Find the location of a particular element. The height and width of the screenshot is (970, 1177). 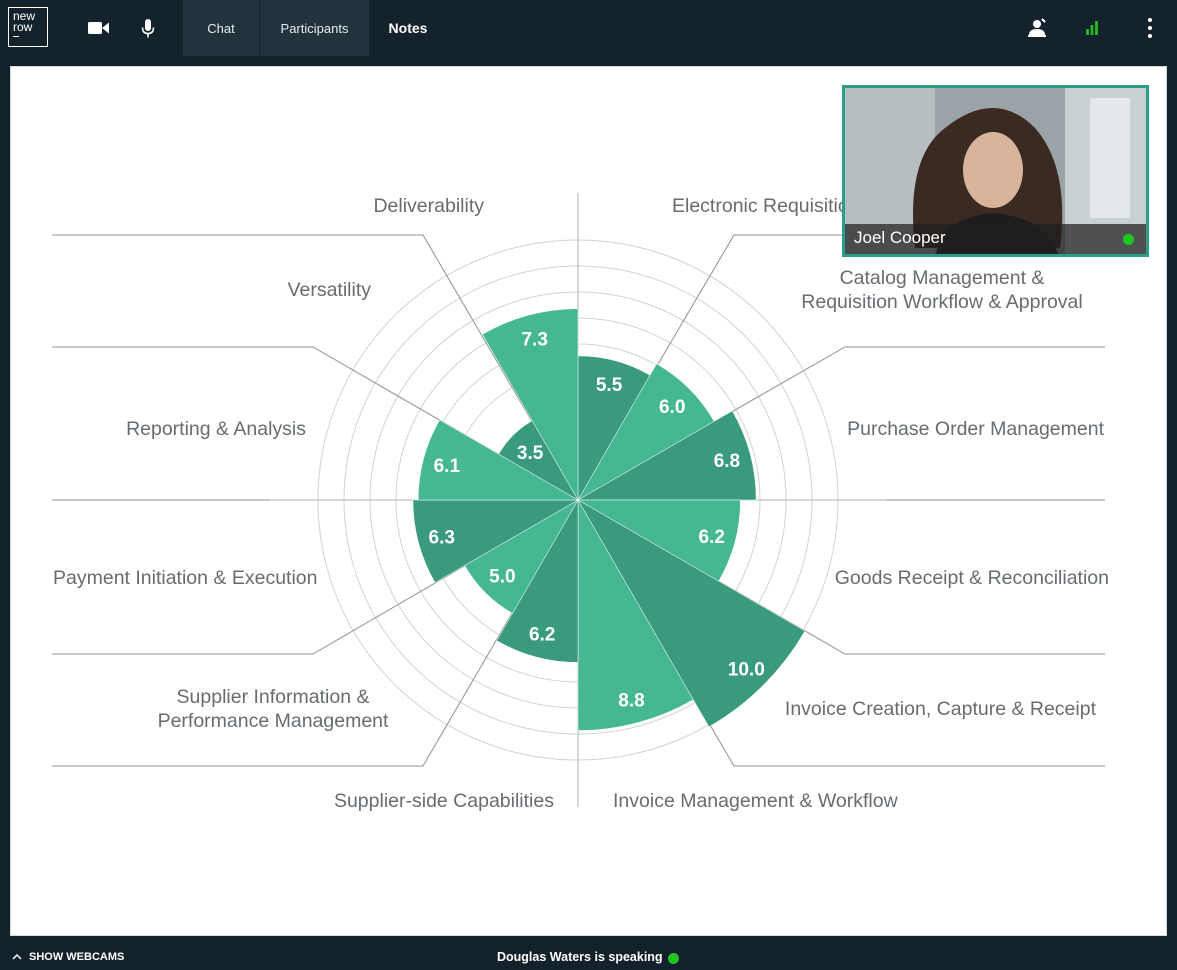

speaking-status: Douglas Waters is speaking is located at coordinates (580, 957).